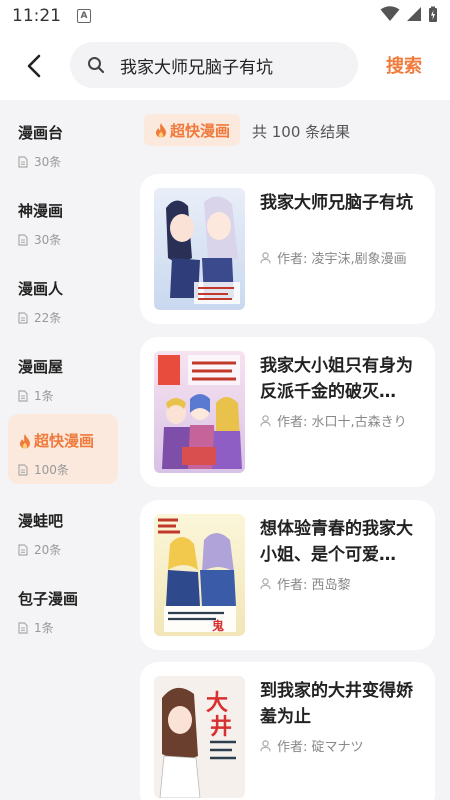  What do you see at coordinates (41, 367) in the screenshot?
I see `sidebar-item-label: 漫画屋` at bounding box center [41, 367].